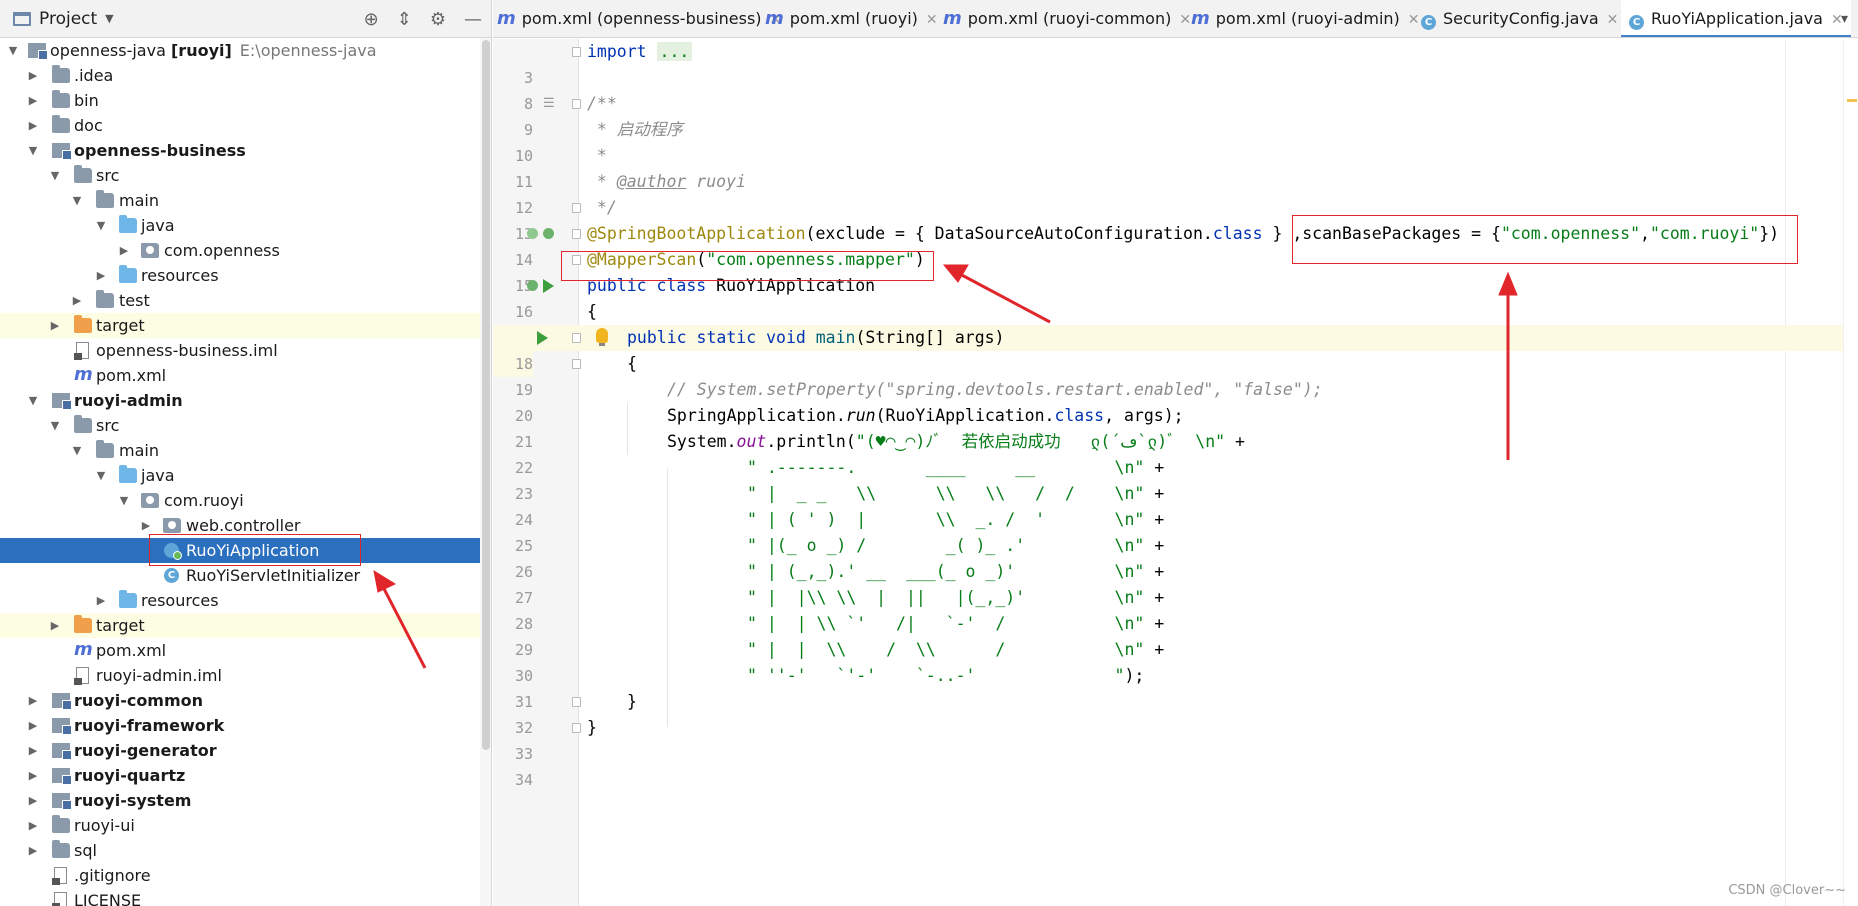 This screenshot has height=906, width=1858. Describe the element at coordinates (240, 50) in the screenshot. I see `tree-item-root: ▼ openness-java [ruoyi] E:\openness-java` at that location.